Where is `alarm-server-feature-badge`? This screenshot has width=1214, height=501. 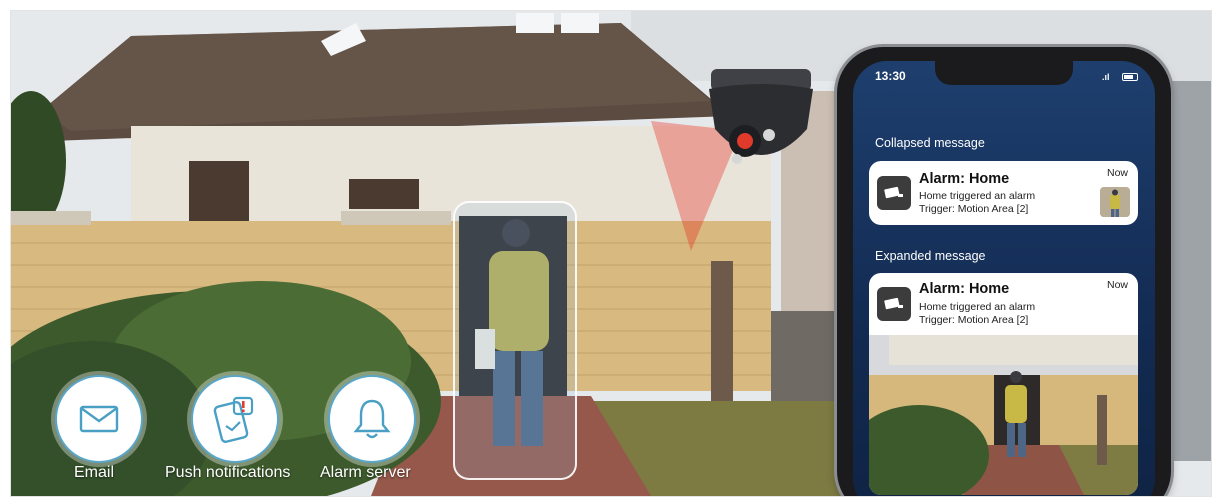 alarm-server-feature-badge is located at coordinates (372, 419).